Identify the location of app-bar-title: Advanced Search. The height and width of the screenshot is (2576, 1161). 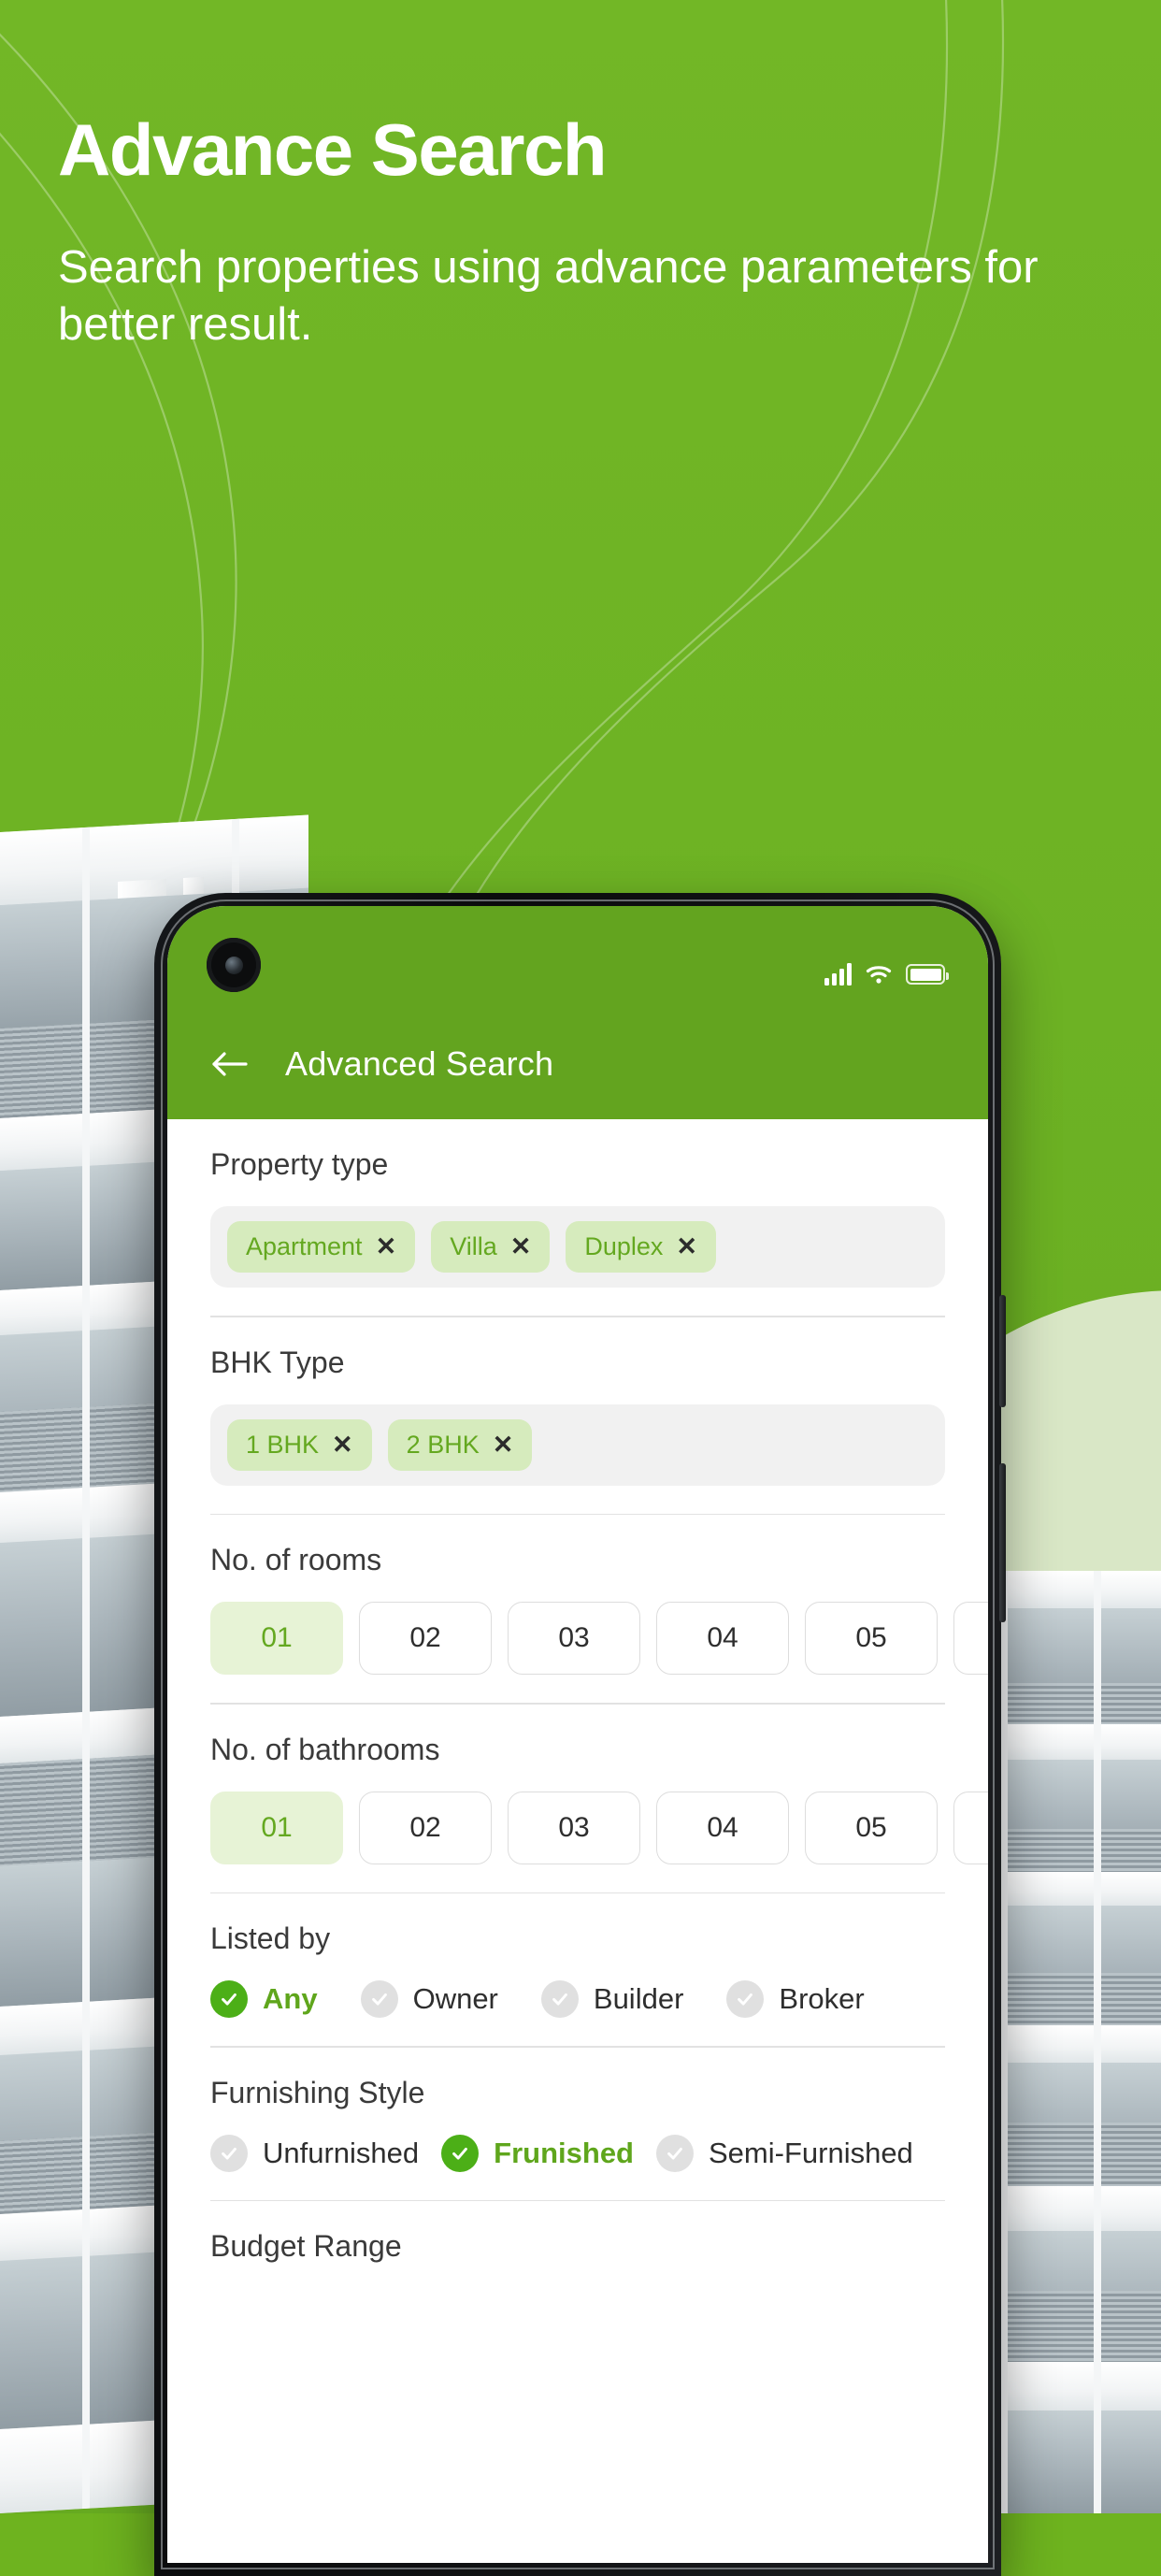
(419, 1063).